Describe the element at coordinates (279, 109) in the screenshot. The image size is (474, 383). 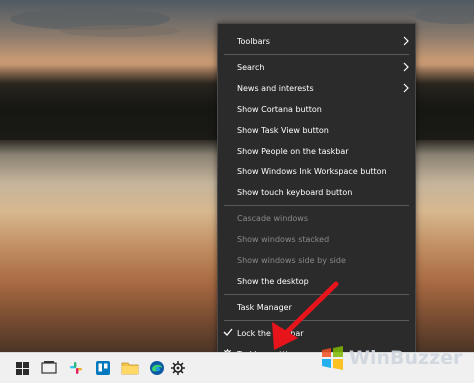
I see `menu-item-label: Show Cortana button` at that location.